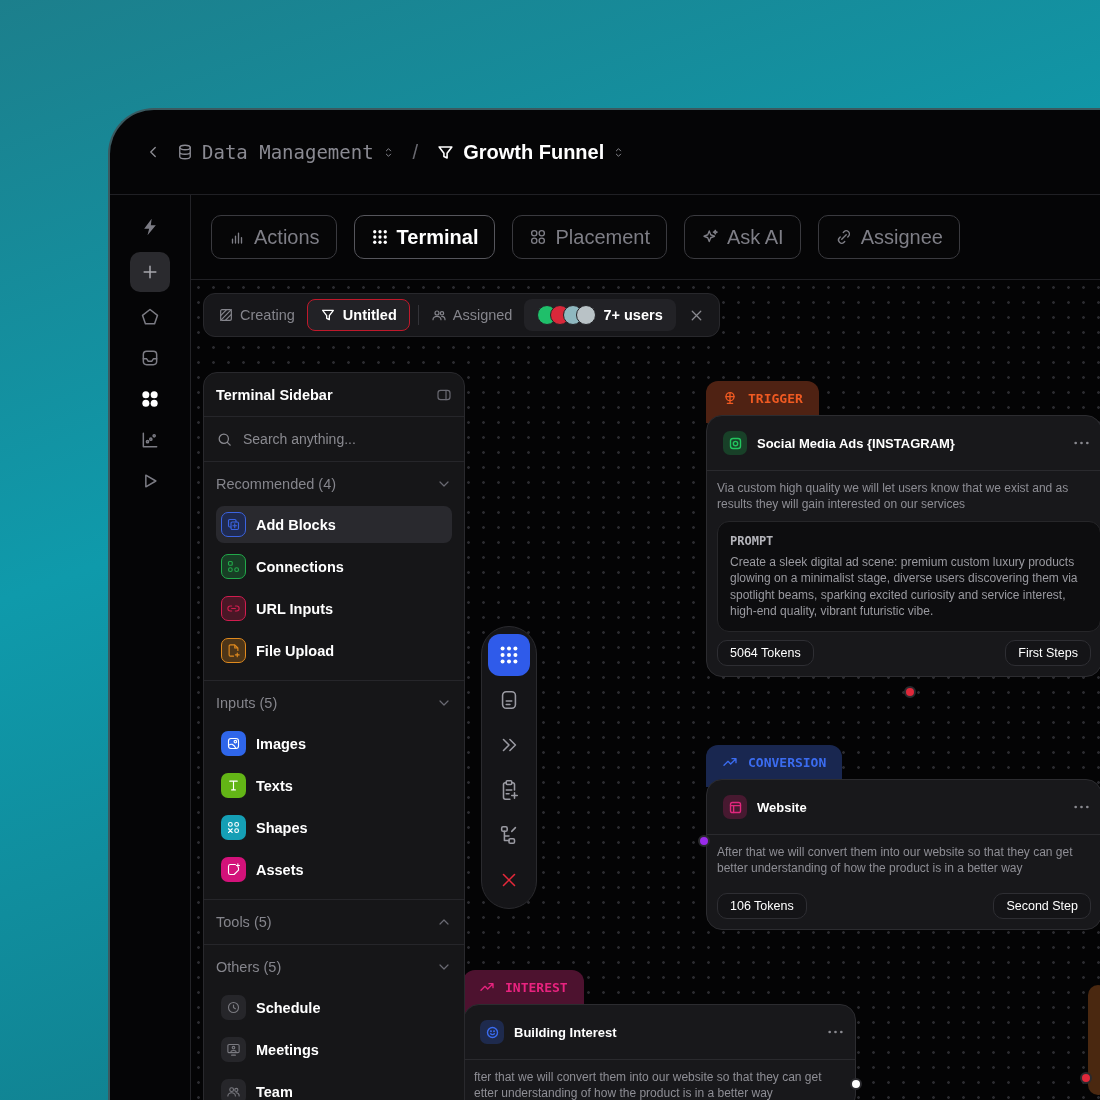 Image resolution: width=1100 pixels, height=1100 pixels. Describe the element at coordinates (334, 650) in the screenshot. I see `sidebar-item: File Upload` at that location.